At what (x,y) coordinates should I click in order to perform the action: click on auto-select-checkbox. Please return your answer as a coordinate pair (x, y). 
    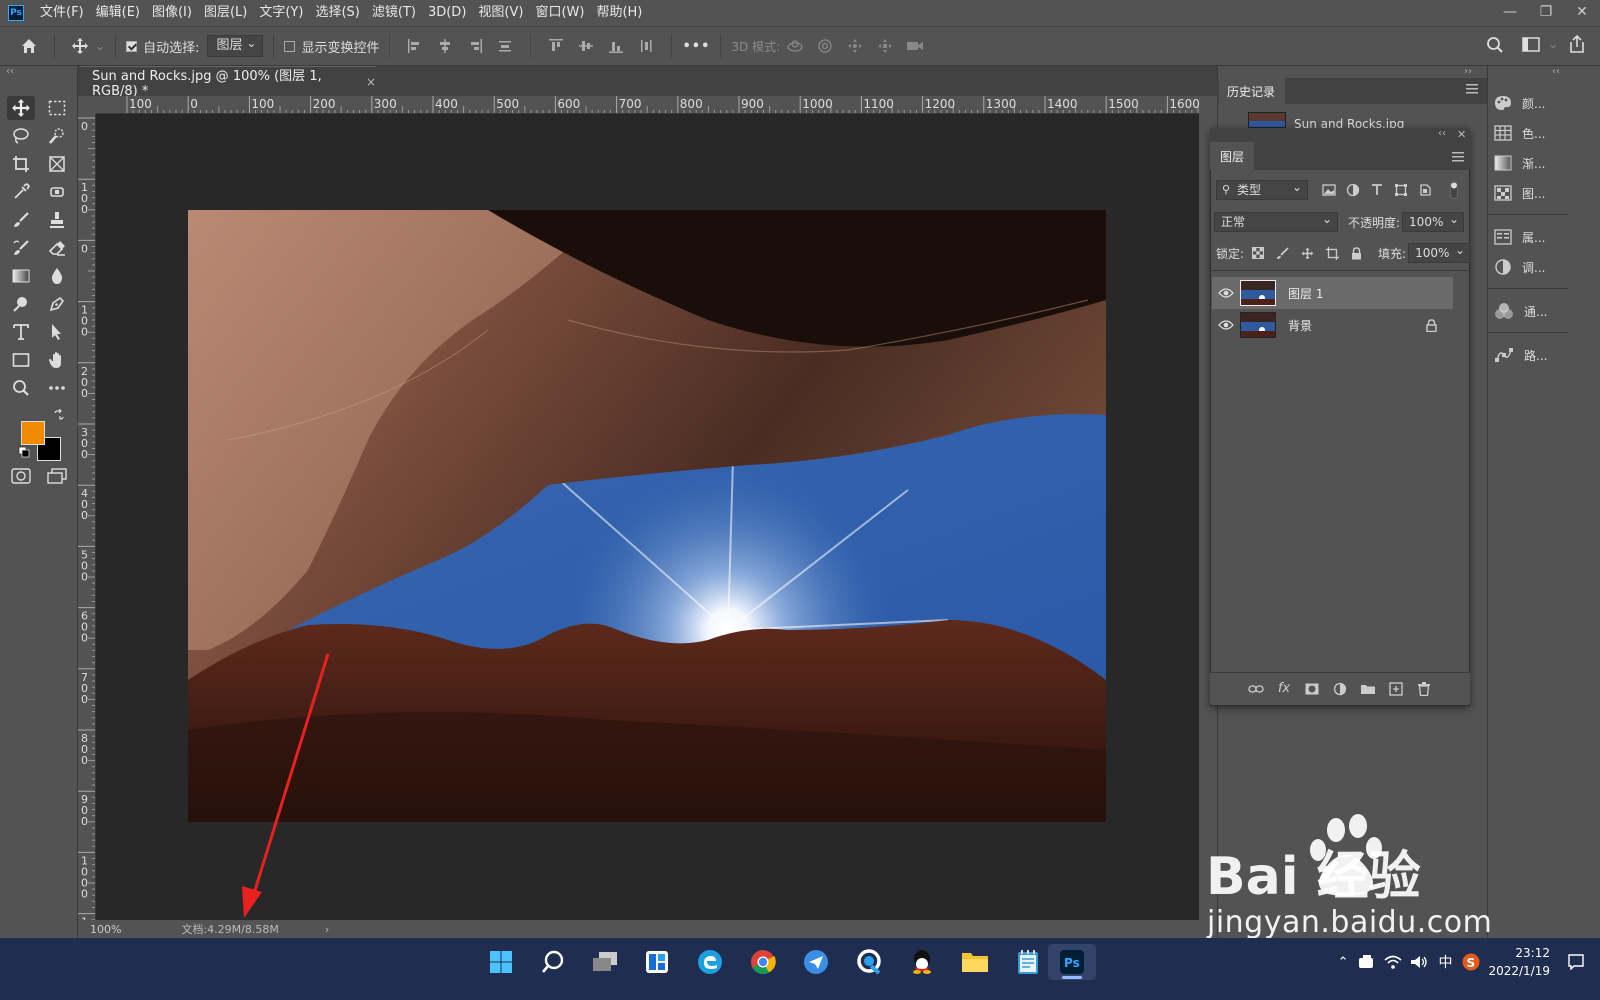
    Looking at the image, I should click on (132, 46).